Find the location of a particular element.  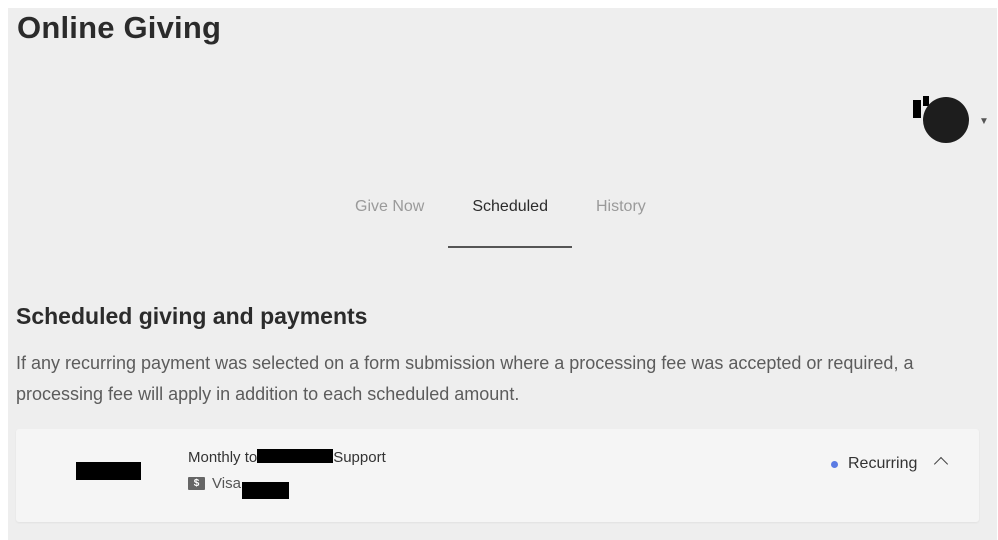

schedule-description: Monthly to Support is located at coordinates (287, 457).